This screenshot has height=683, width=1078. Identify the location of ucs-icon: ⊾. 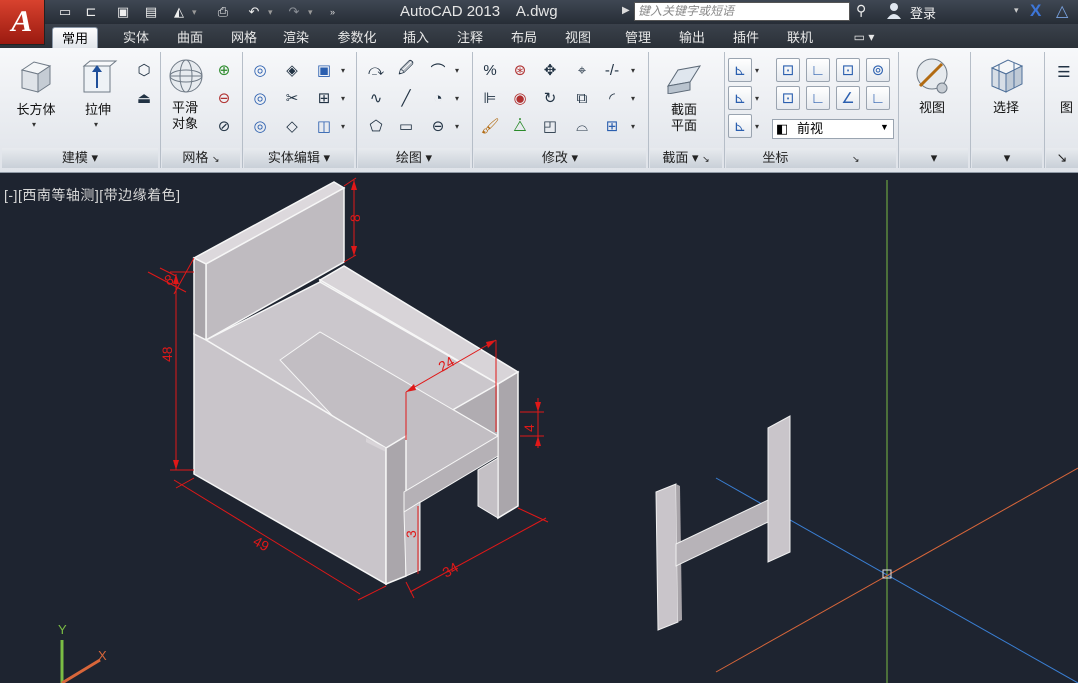
(740, 70).